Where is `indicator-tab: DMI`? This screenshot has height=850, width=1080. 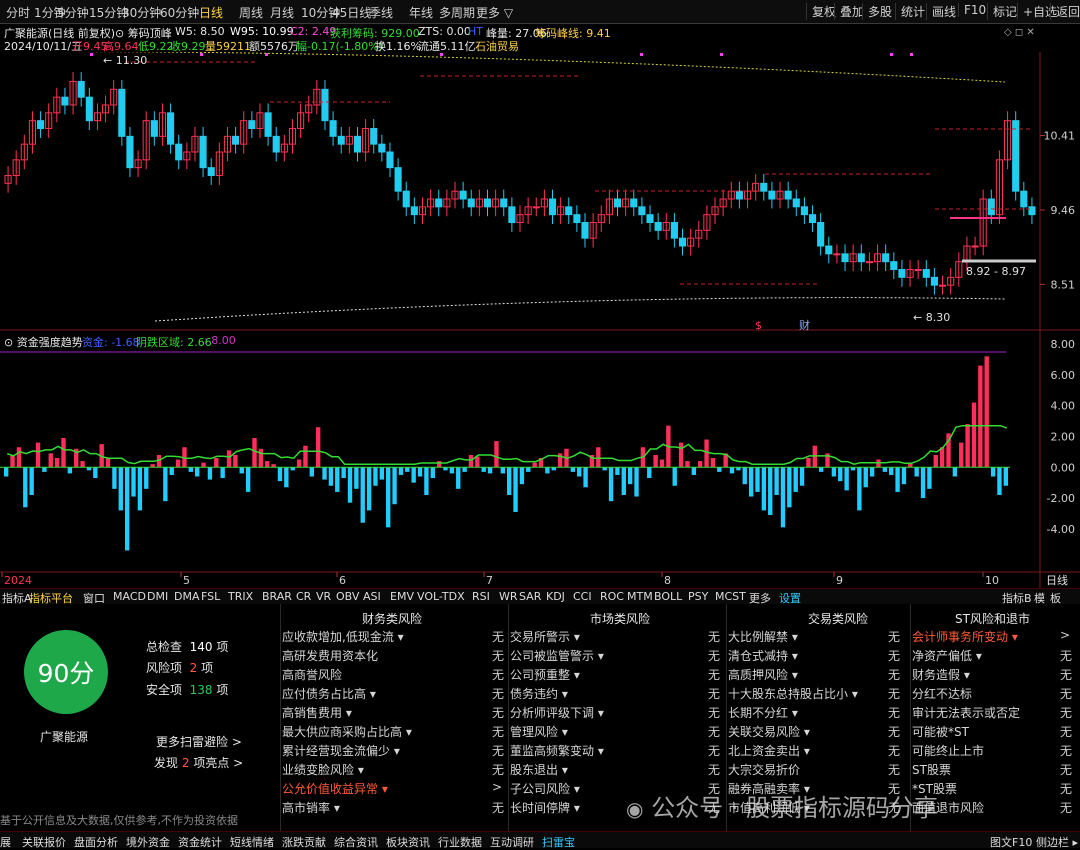 indicator-tab: DMI is located at coordinates (157, 596).